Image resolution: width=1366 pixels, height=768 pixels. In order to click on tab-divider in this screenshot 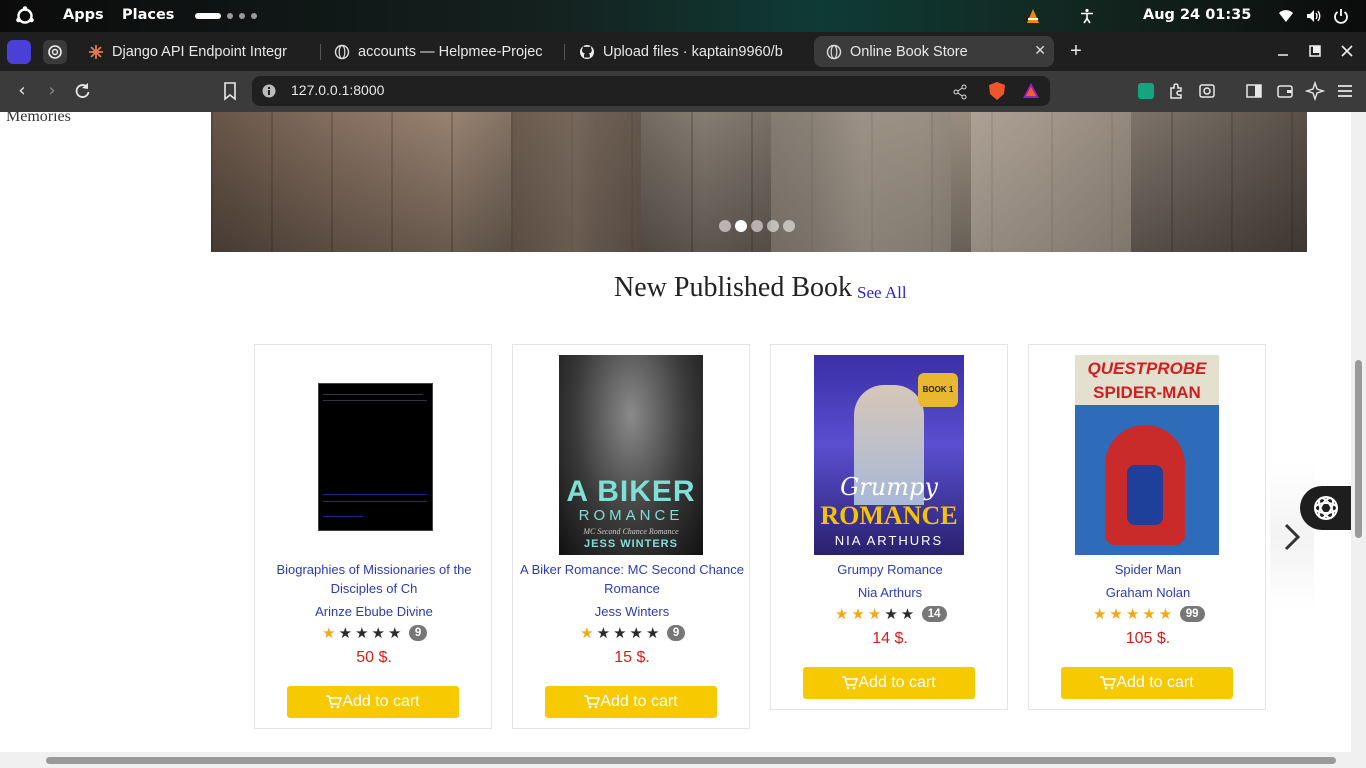, I will do `click(320, 52)`.